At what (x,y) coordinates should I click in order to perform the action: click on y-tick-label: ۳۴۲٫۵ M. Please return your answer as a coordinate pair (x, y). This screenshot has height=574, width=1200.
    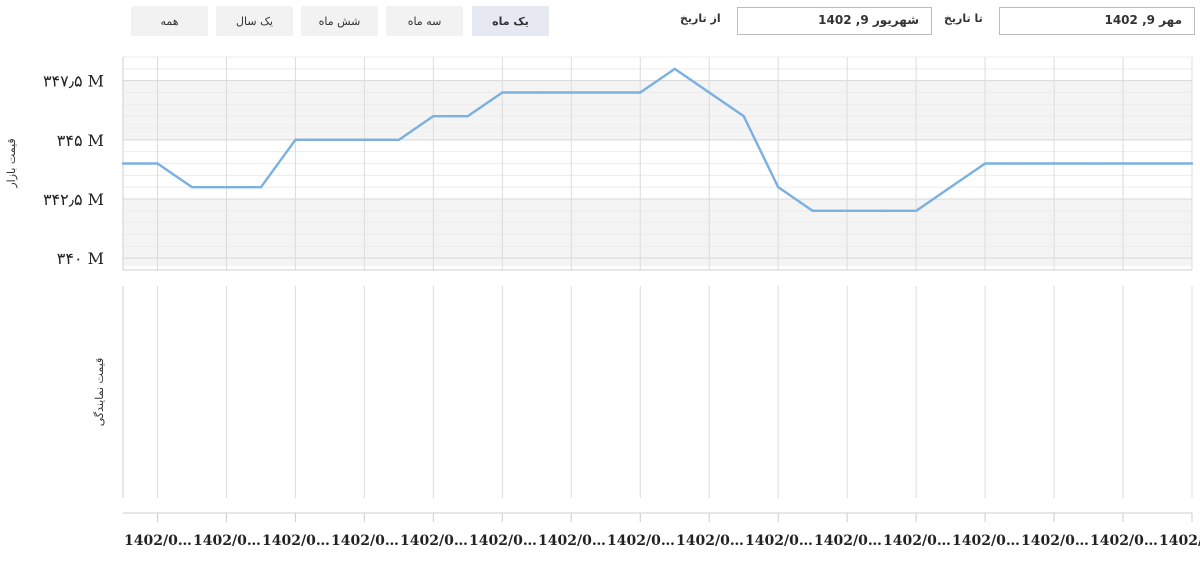
    Looking at the image, I should click on (73, 199).